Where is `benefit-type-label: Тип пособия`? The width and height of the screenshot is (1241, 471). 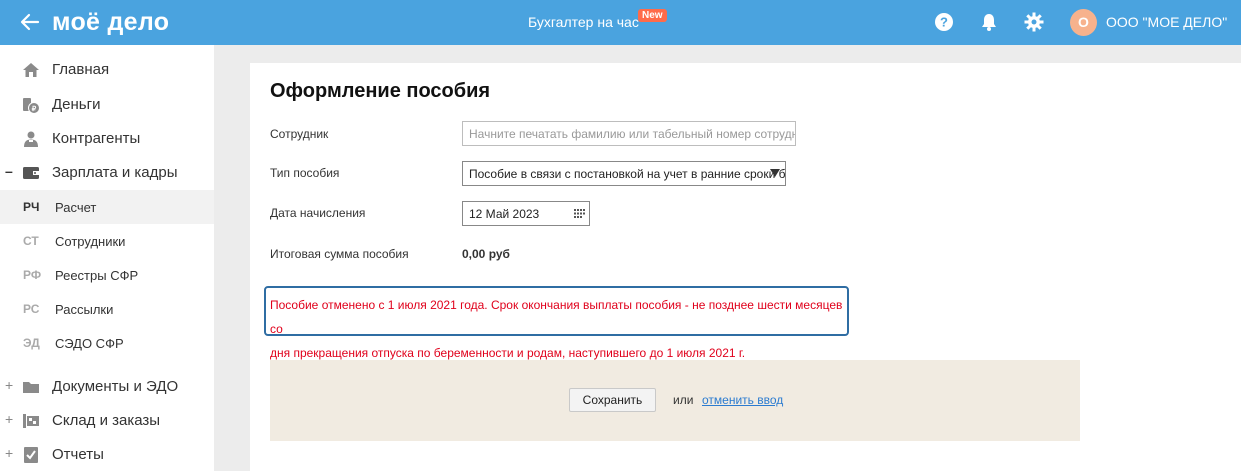 benefit-type-label: Тип пособия is located at coordinates (305, 173).